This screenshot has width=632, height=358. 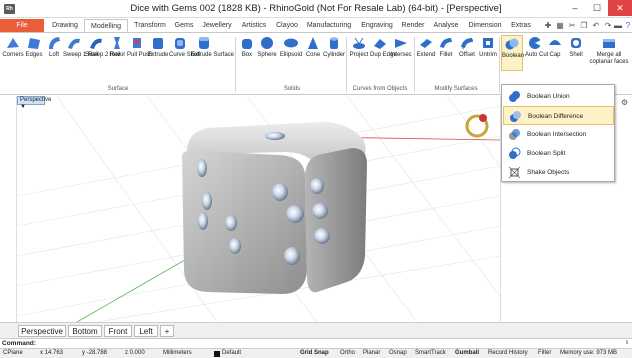 What do you see at coordinates (34, 53) in the screenshot?
I see `edges-button: Edges` at bounding box center [34, 53].